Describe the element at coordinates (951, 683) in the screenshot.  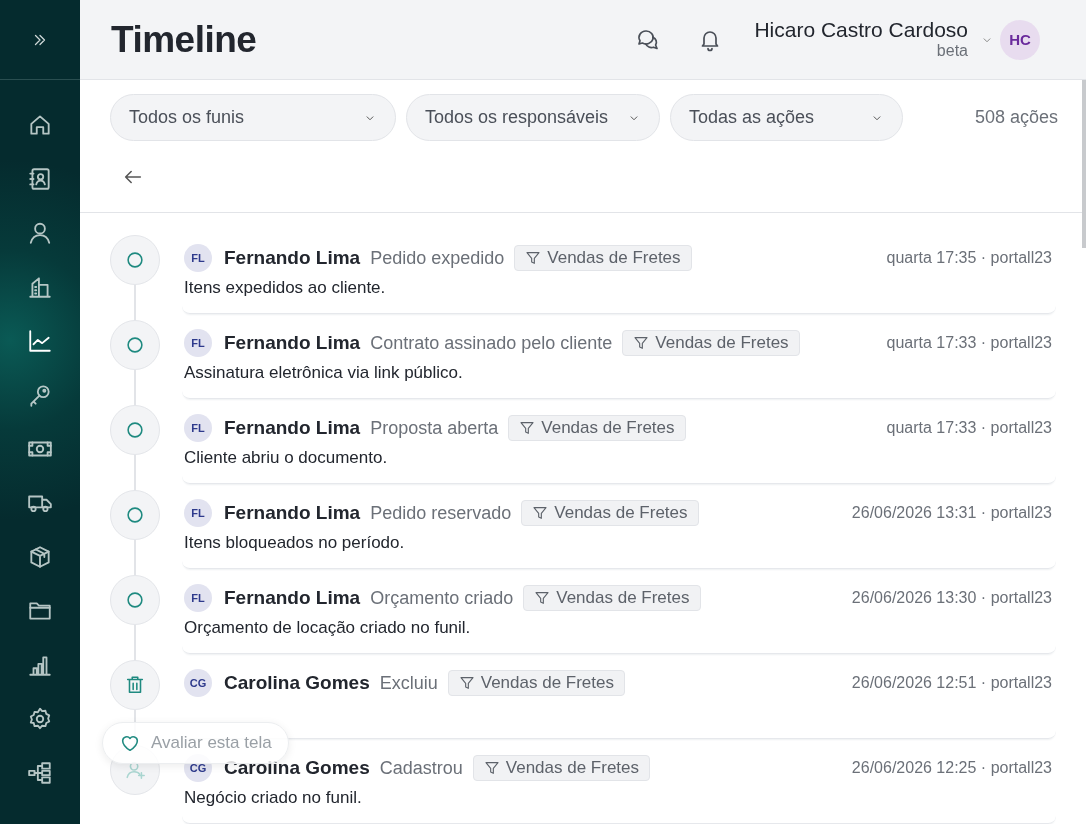
I see `event-time: 26/06/2026 12:51 · portall23` at that location.